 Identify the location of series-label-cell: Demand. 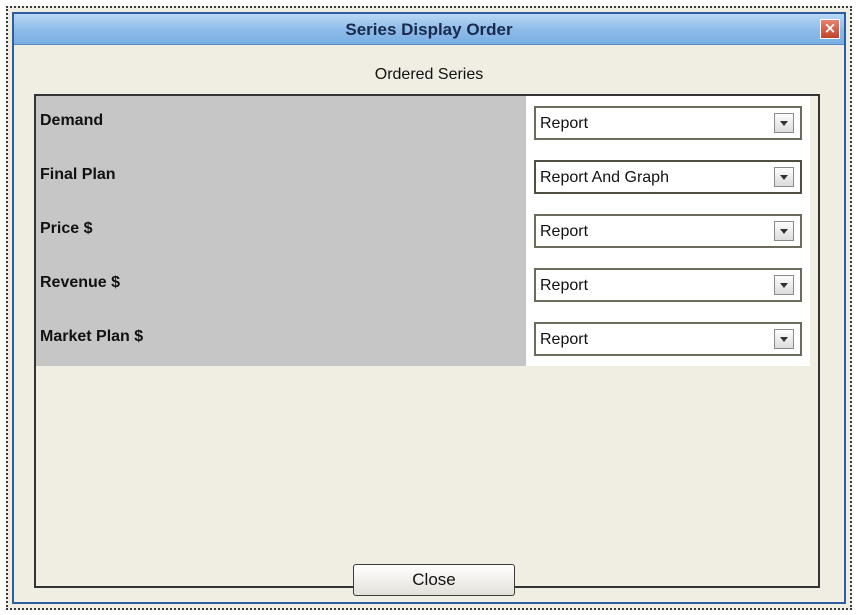
(281, 123).